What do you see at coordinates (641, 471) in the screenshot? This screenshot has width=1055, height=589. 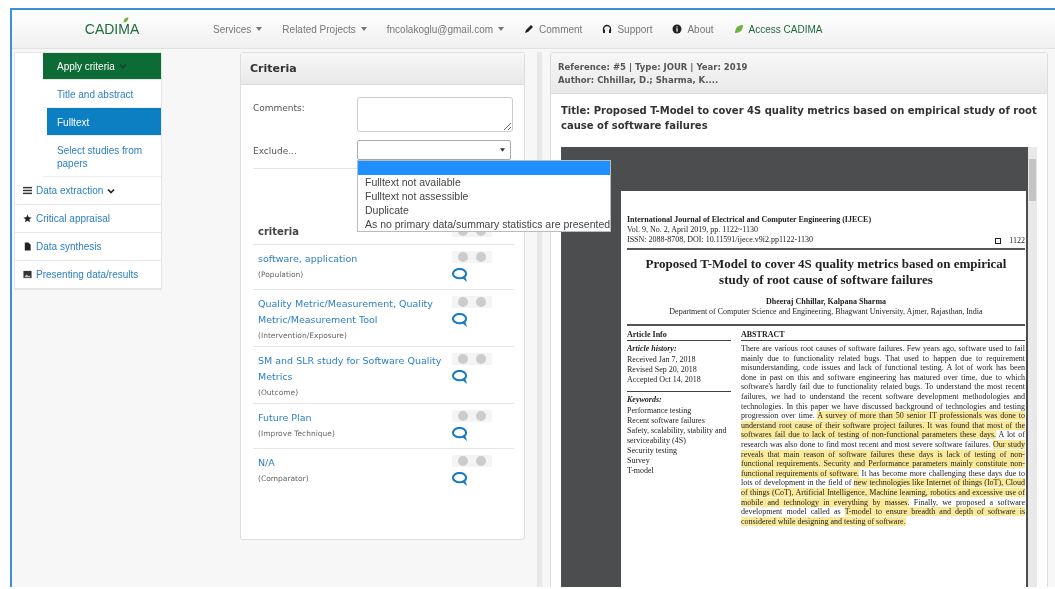 I see `keyword-line: T-model` at bounding box center [641, 471].